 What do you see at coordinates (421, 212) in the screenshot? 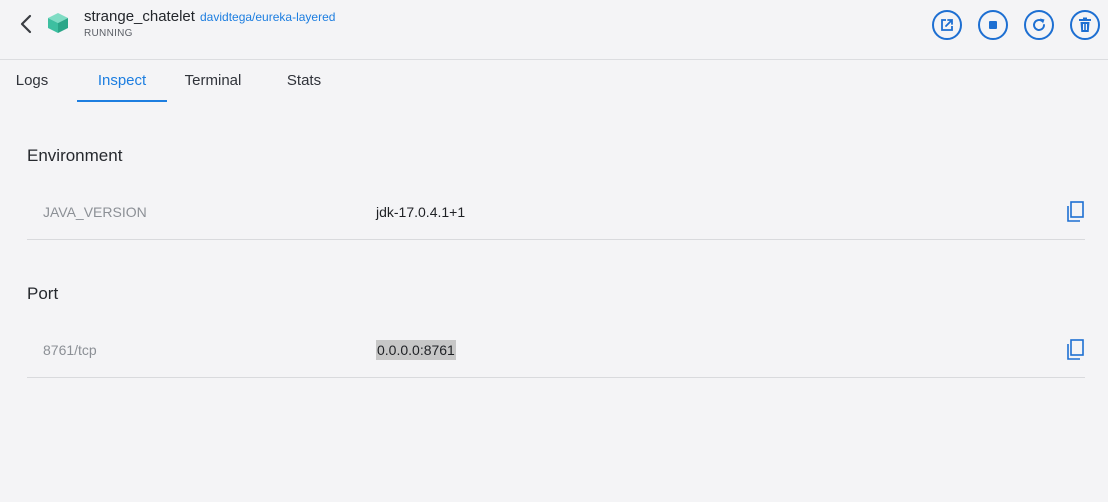
I see `env-value: jdk-17.0.4.1+1` at bounding box center [421, 212].